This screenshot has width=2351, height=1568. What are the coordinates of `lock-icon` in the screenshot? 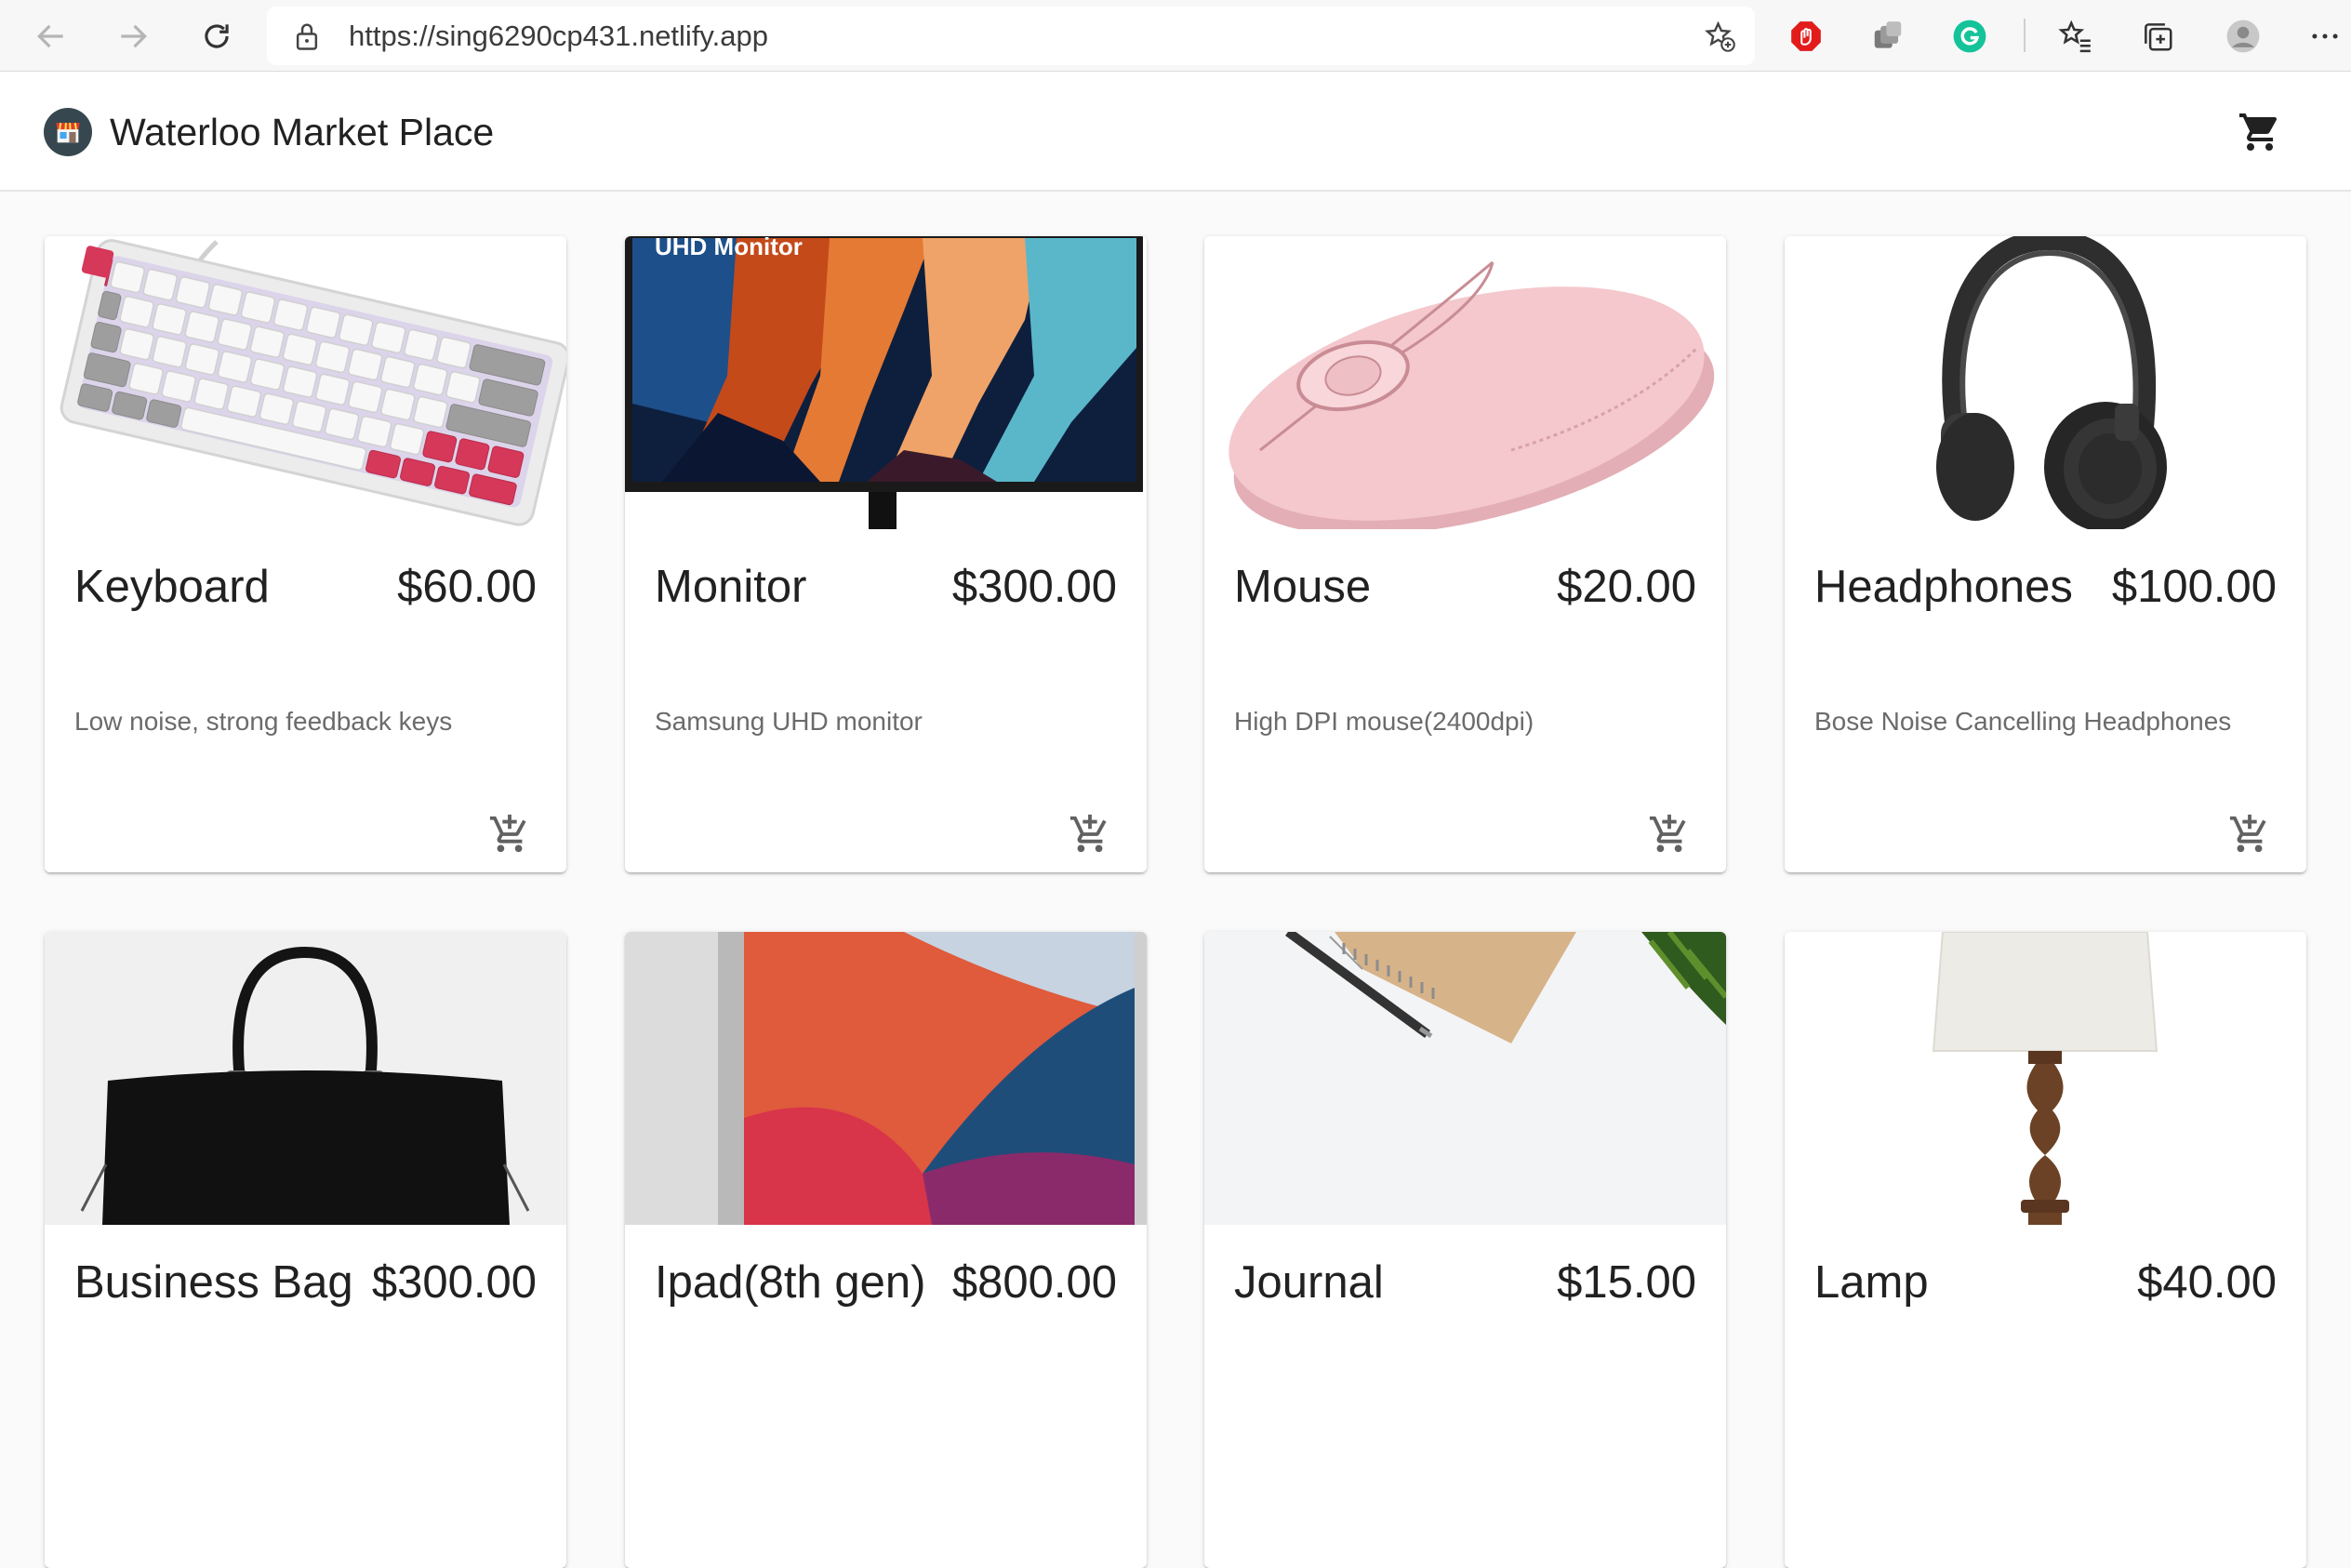 It's located at (307, 36).